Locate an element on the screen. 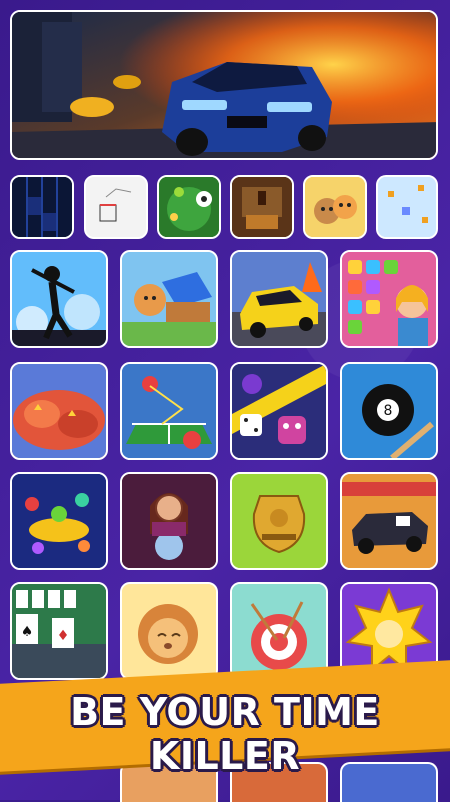  meteor-fire-icon is located at coordinates (59, 411).